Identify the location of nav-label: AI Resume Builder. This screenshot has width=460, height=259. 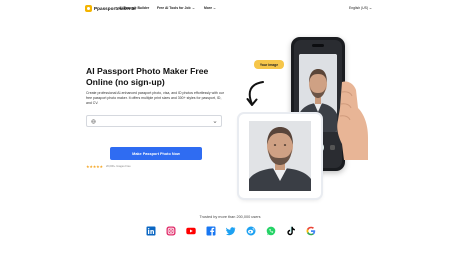
(134, 8).